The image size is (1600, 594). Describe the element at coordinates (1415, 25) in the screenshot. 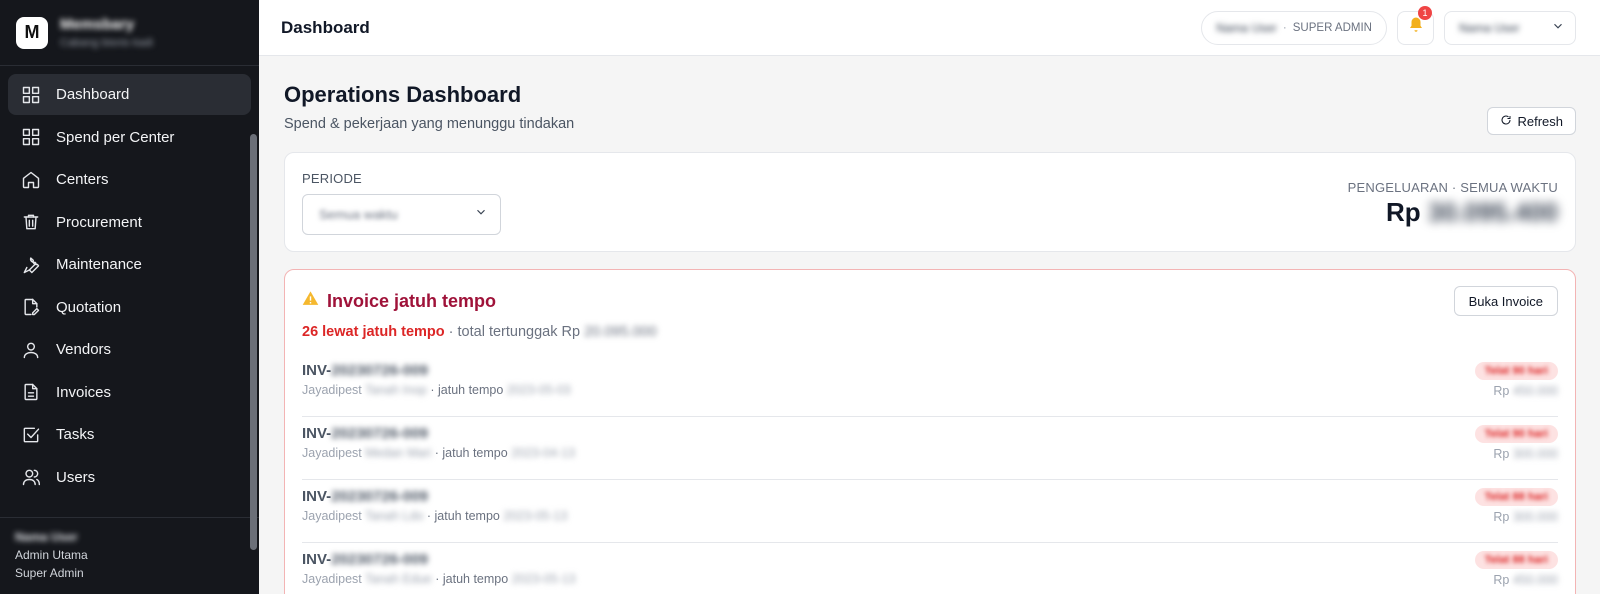

I see `notifications-button: 1` at that location.